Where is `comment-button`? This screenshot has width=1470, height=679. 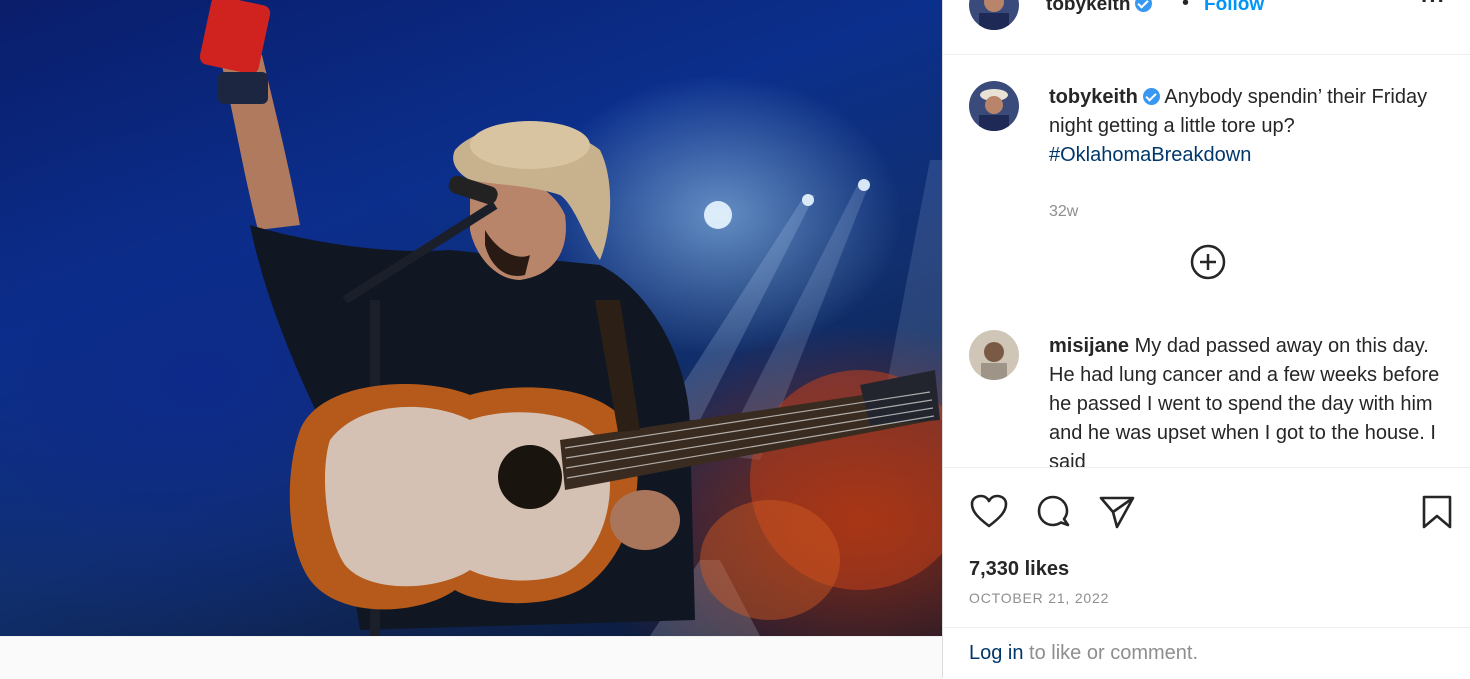 comment-button is located at coordinates (1053, 512).